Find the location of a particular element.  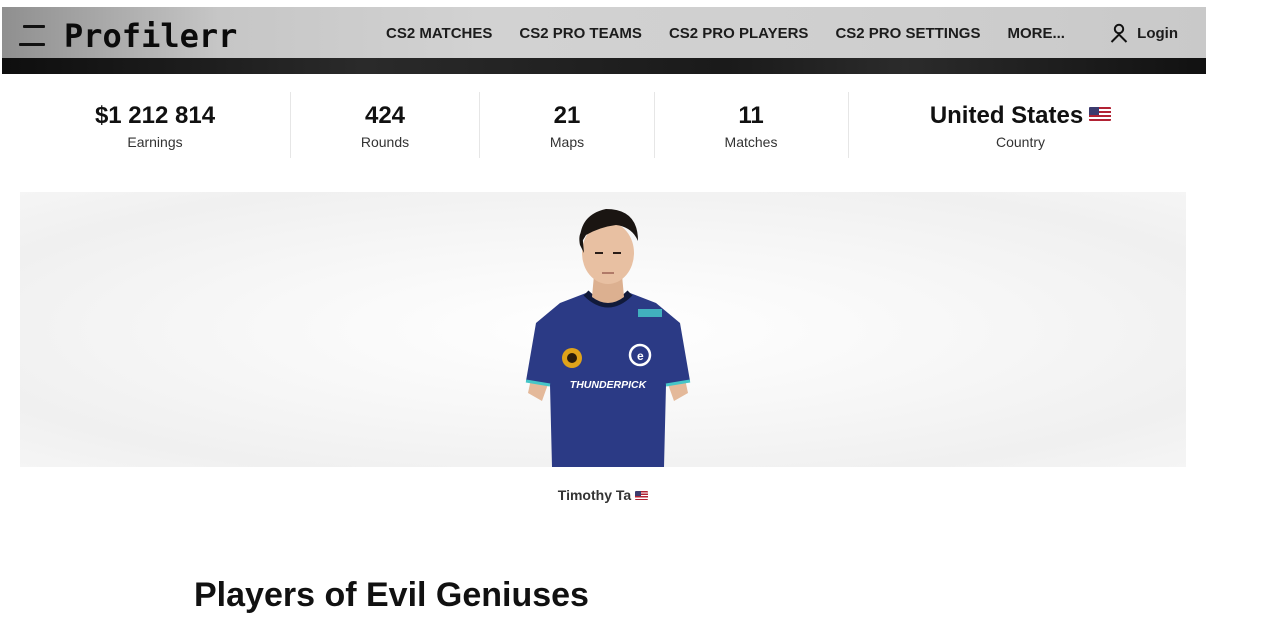

player-caption: Timothy Ta is located at coordinates (603, 495).